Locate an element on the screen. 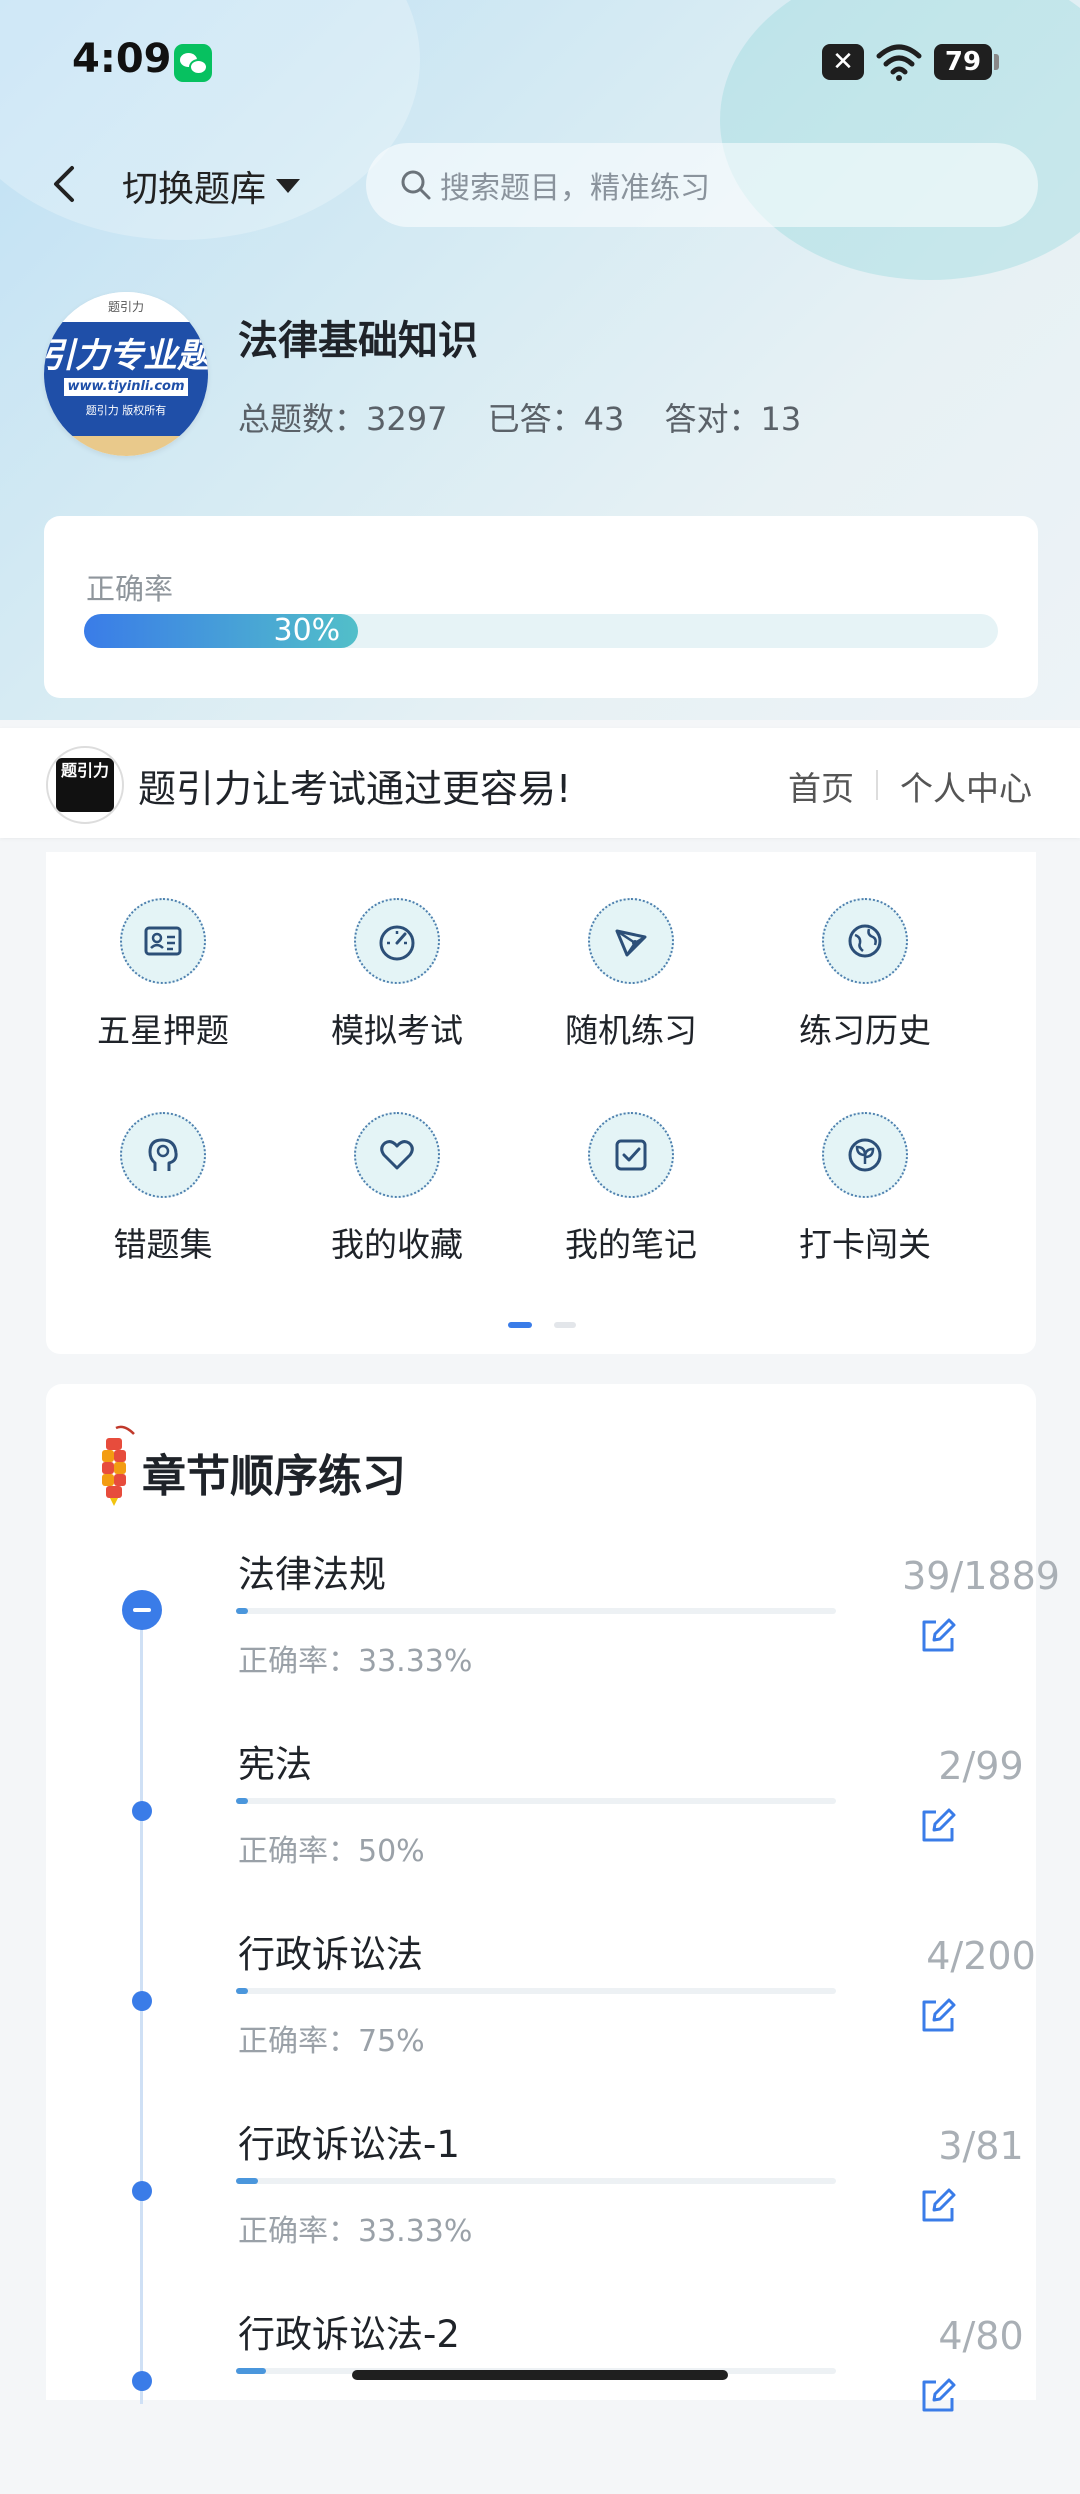  feature-label: 随机练习 is located at coordinates (631, 1030).